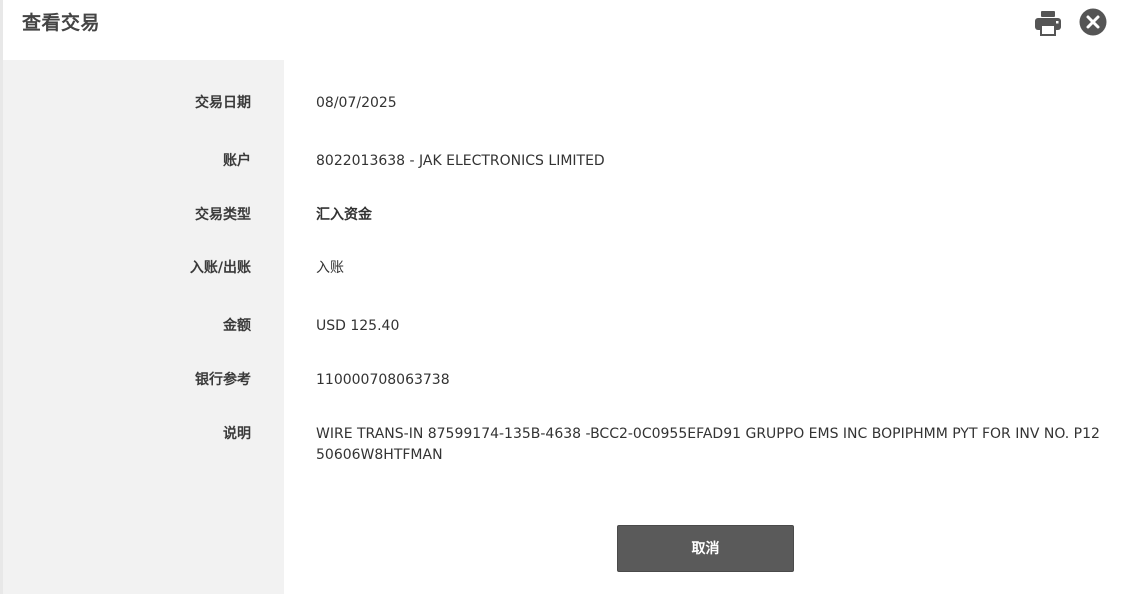 The image size is (1125, 594). What do you see at coordinates (330, 268) in the screenshot?
I see `field-value: 入账` at bounding box center [330, 268].